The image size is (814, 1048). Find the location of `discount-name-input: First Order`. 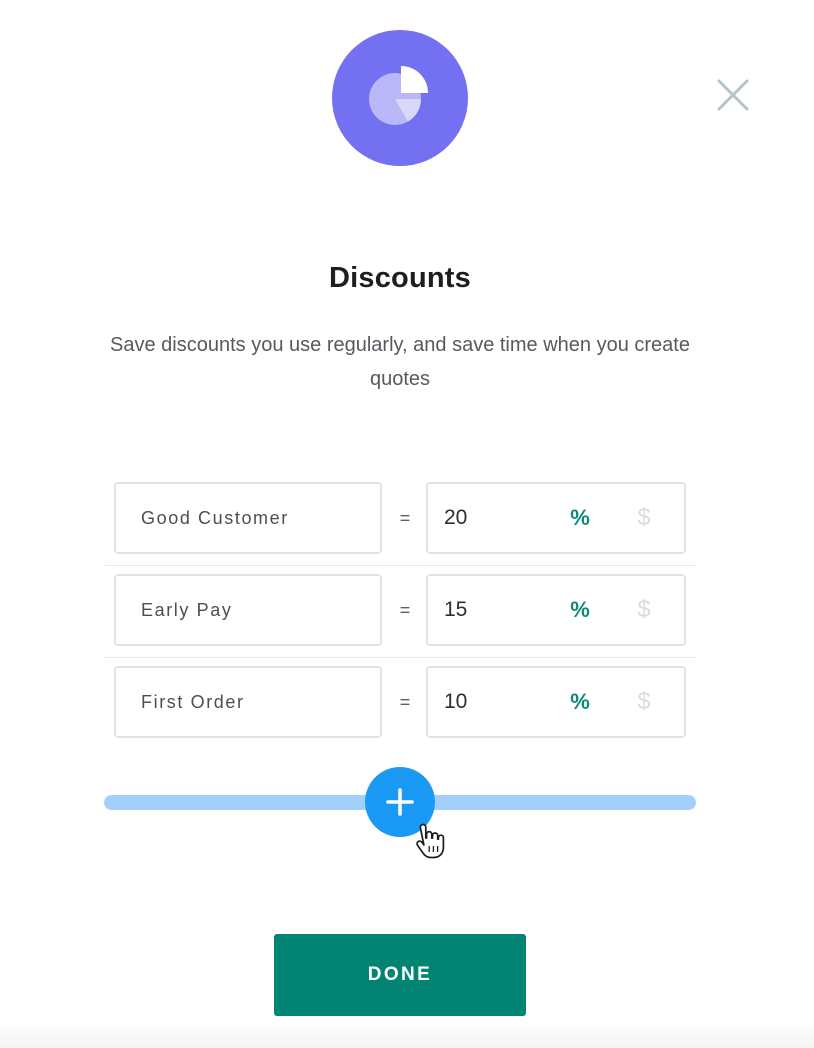

discount-name-input: First Order is located at coordinates (248, 702).